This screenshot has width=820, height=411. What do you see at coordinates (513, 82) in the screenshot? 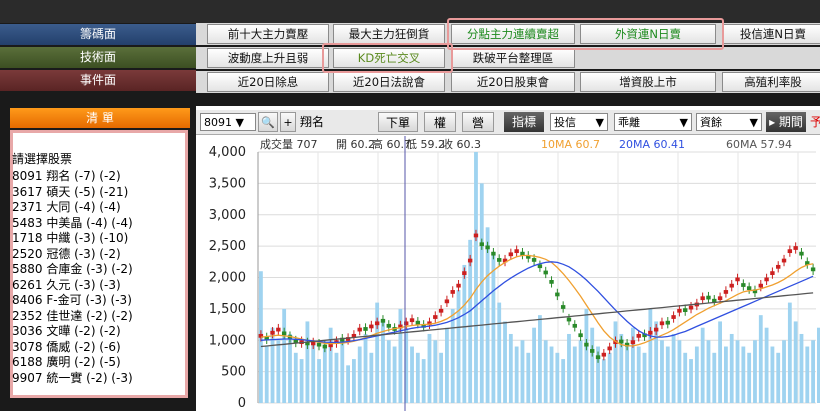
I see `menu-btn-shareholder: 近20日股東會` at bounding box center [513, 82].